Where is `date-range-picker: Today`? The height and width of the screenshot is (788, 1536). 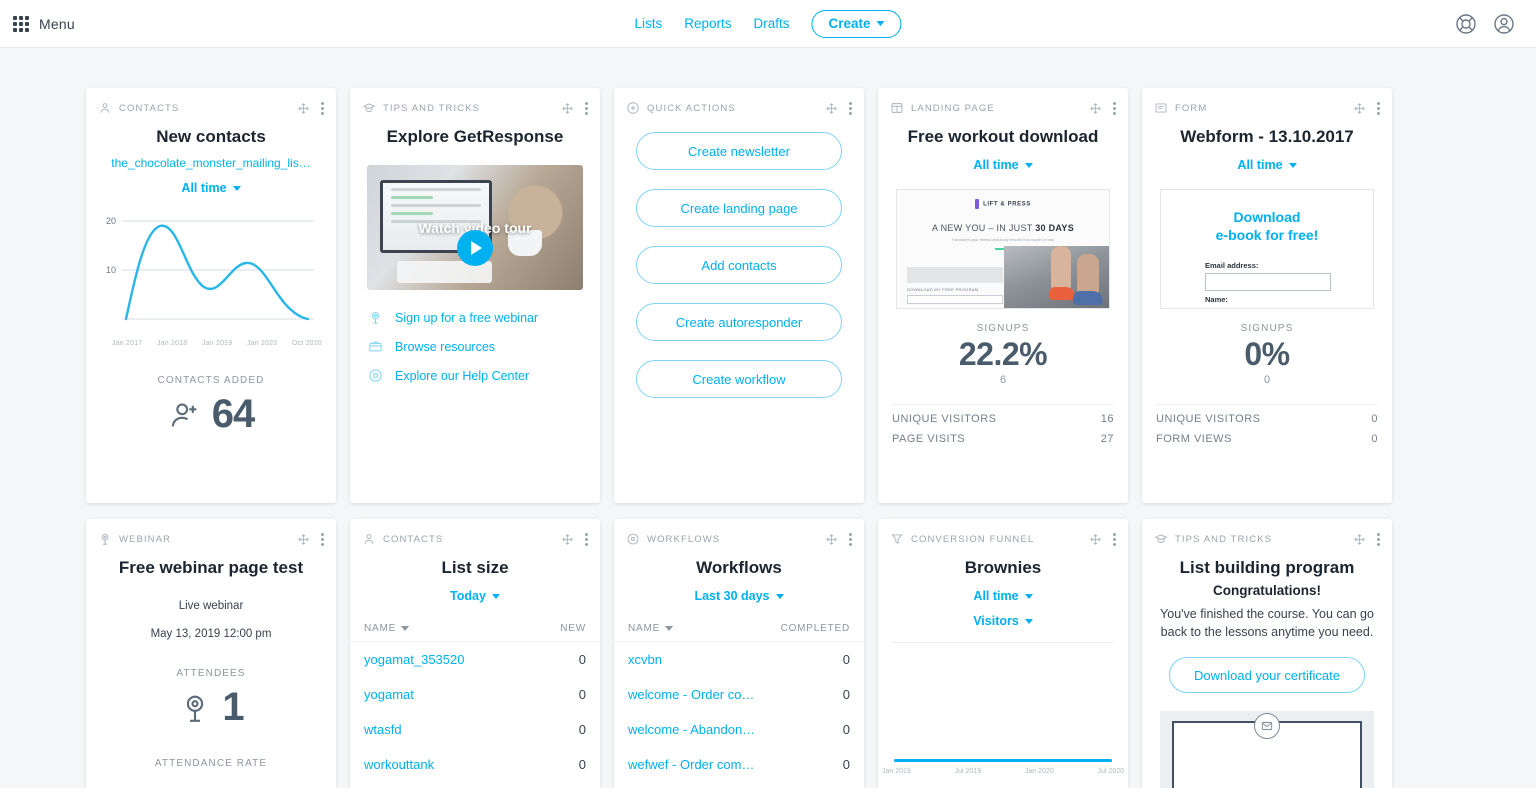 date-range-picker: Today is located at coordinates (475, 596).